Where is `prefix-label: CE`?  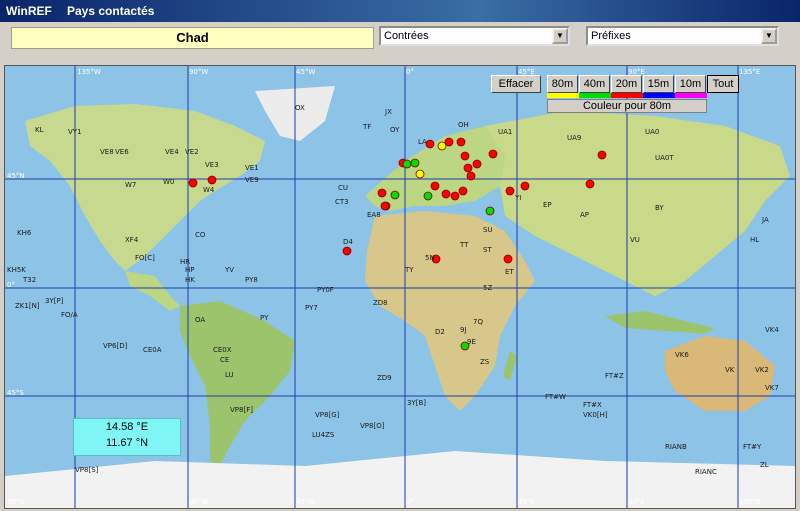 prefix-label: CE is located at coordinates (225, 360).